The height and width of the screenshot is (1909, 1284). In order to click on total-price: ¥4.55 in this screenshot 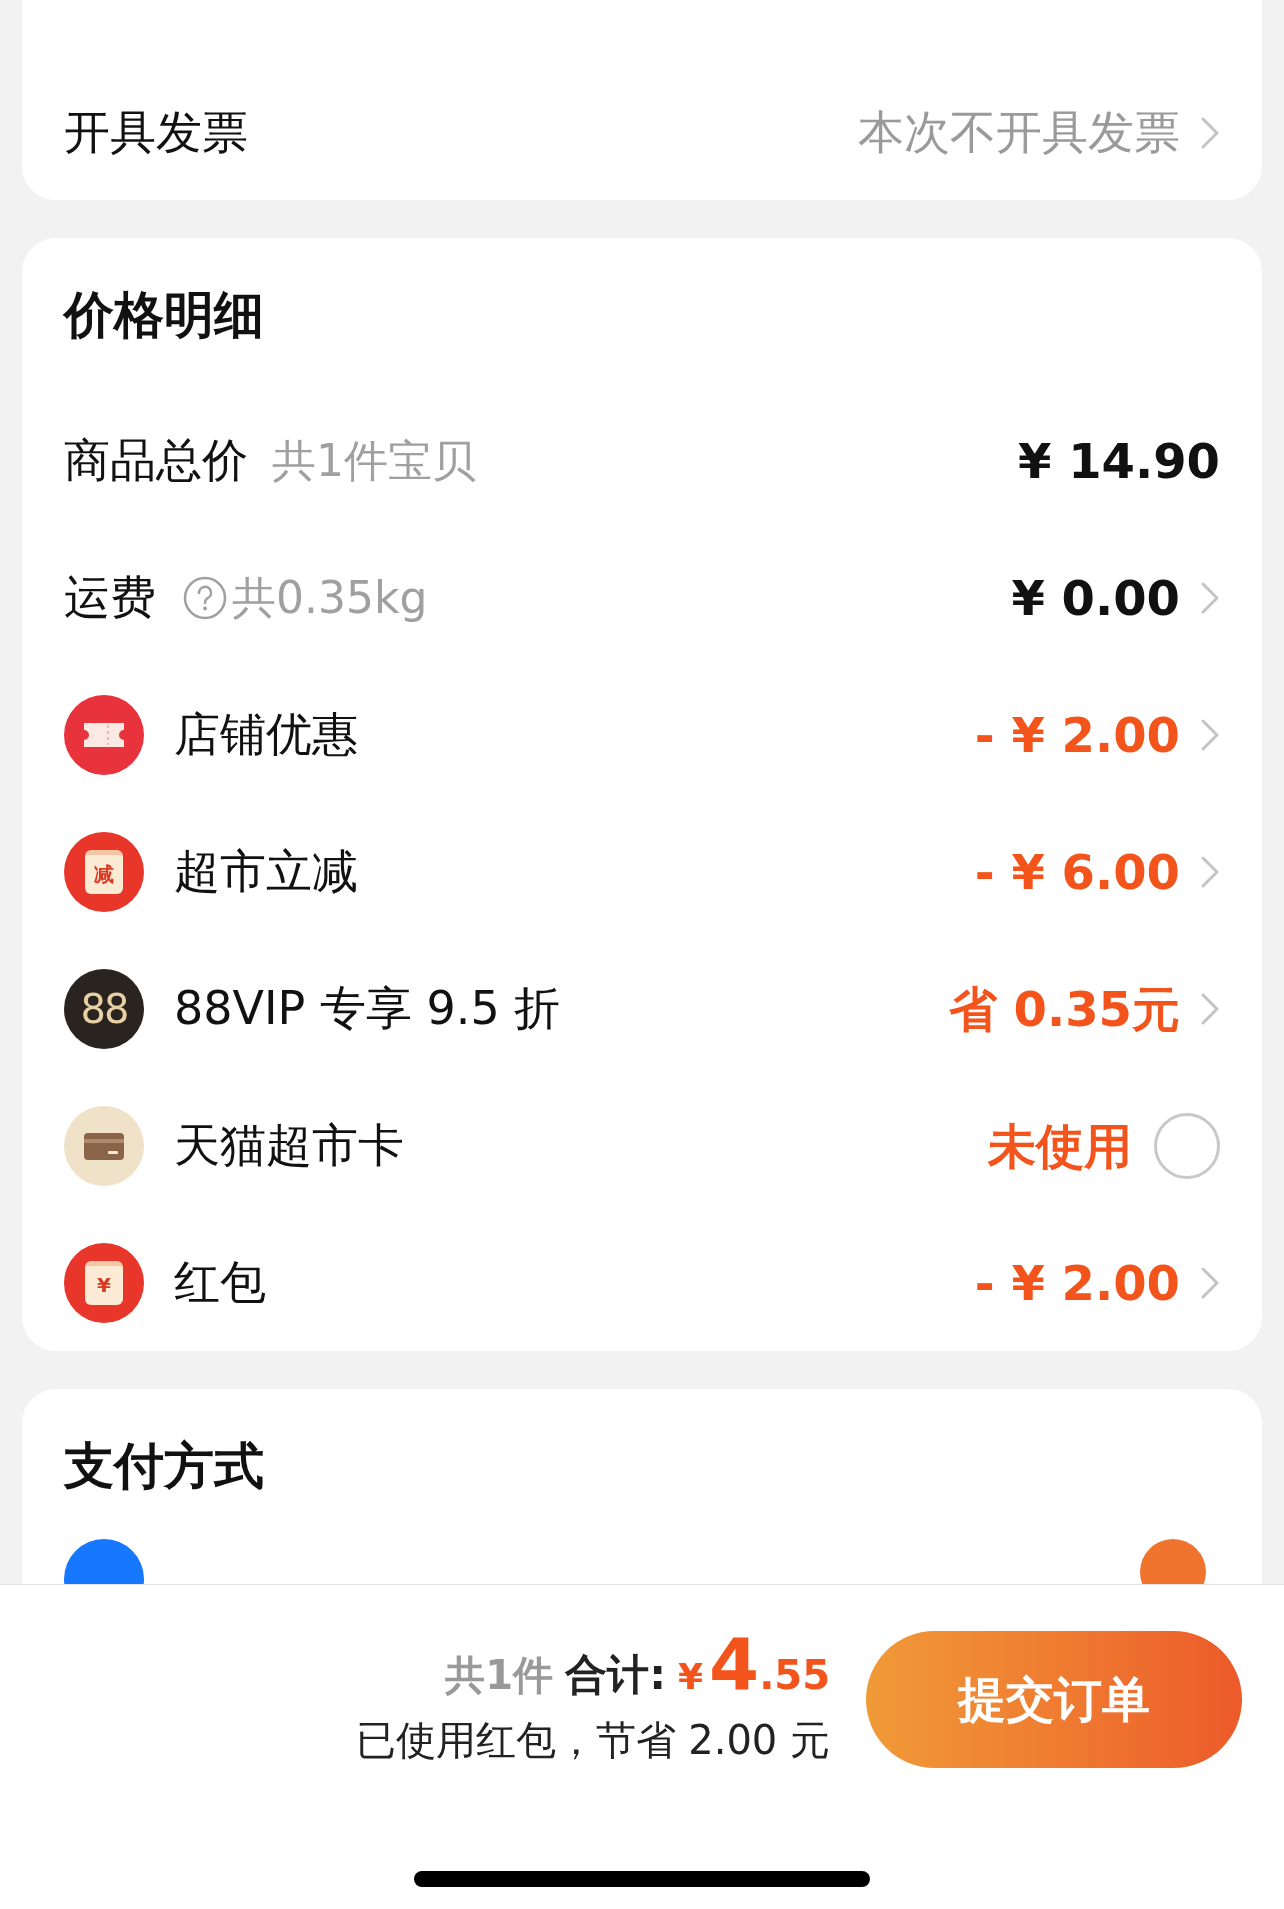, I will do `click(753, 1664)`.